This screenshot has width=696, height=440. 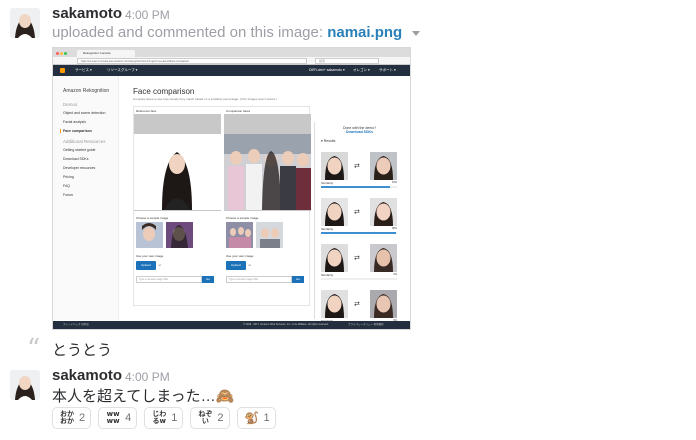 I want to click on resource-groups-menu: リソースグループ ▾, so click(x=122, y=70).